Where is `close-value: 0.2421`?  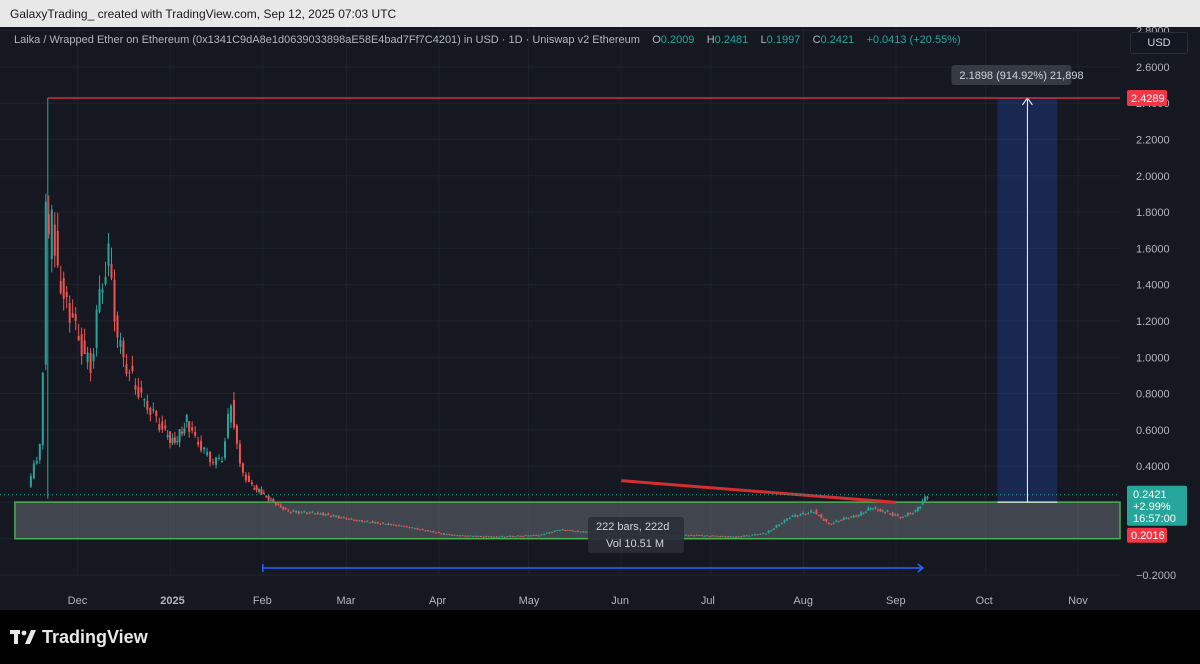 close-value: 0.2421 is located at coordinates (837, 40).